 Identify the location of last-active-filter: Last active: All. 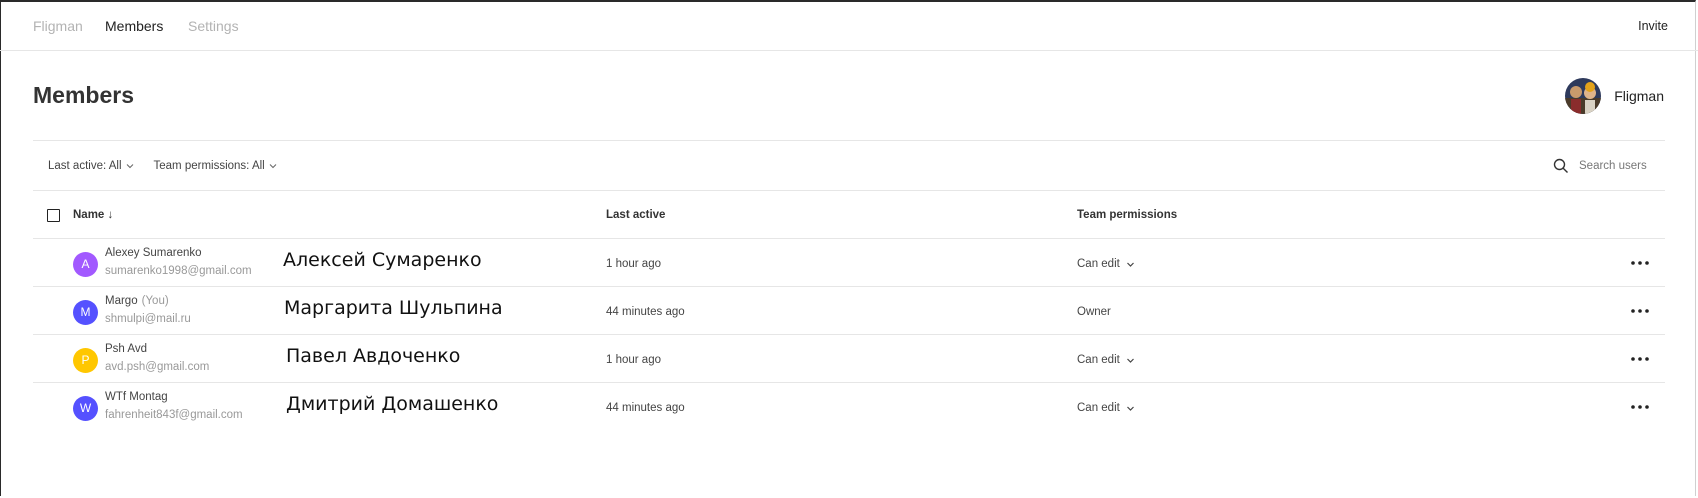
(91, 166).